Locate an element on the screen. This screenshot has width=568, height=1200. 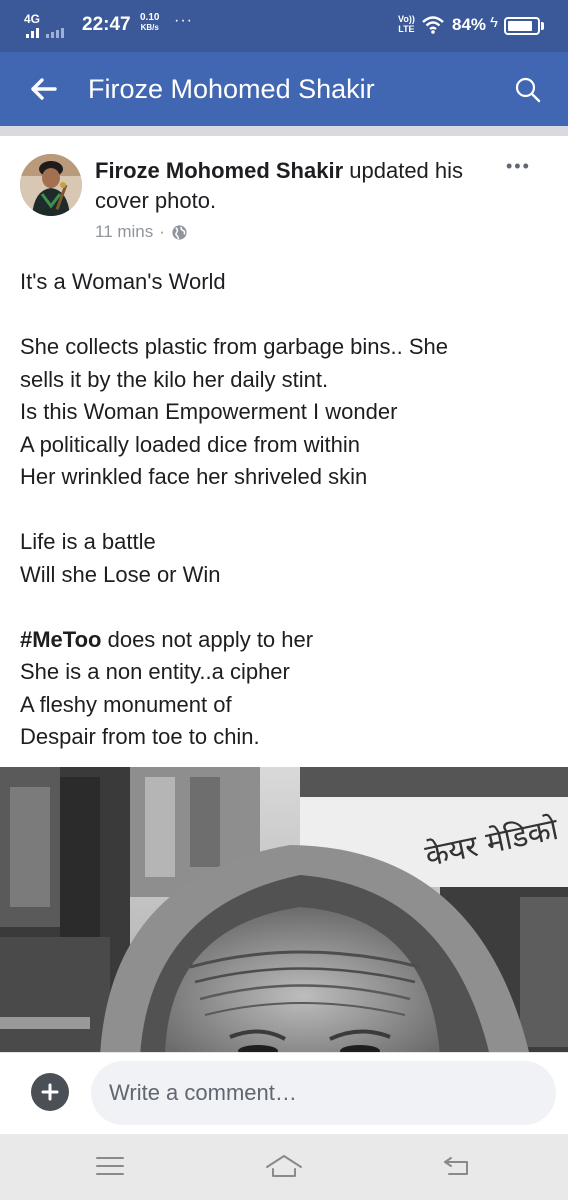
post-text-line: A fleshy monument of is located at coordinates (126, 704).